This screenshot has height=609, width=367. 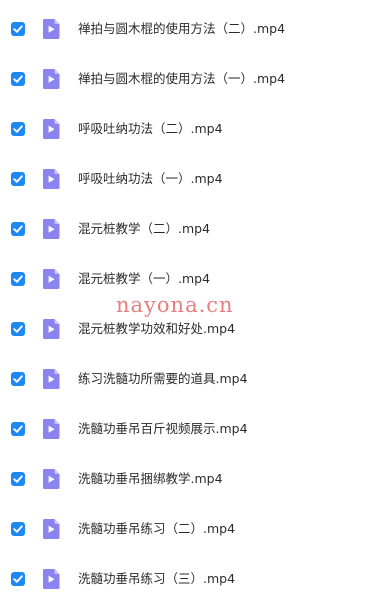 I want to click on file-row: 混元桩教学（一）.mp4, so click(x=183, y=279).